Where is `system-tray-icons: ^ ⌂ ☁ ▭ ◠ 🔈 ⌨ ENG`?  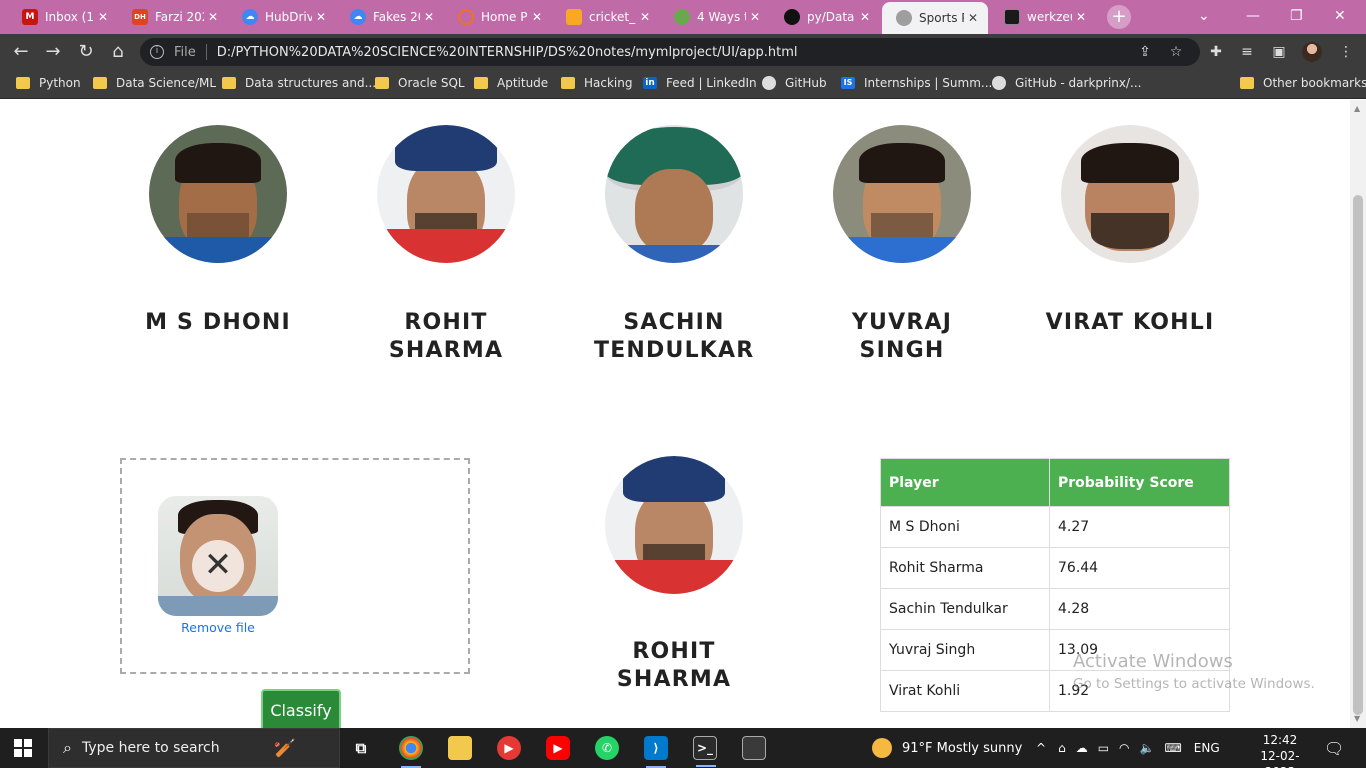
system-tray-icons: ^ ⌂ ☁ ▭ ◠ 🔈 ⌨ ENG is located at coordinates (1128, 748).